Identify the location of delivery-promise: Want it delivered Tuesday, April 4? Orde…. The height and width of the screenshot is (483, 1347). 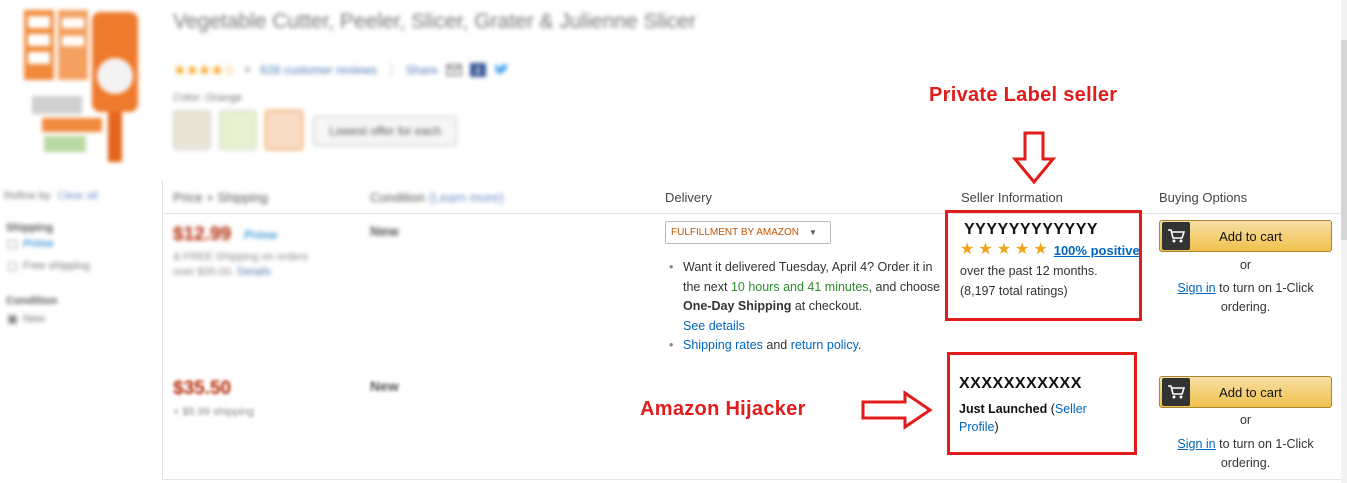
(805, 297).